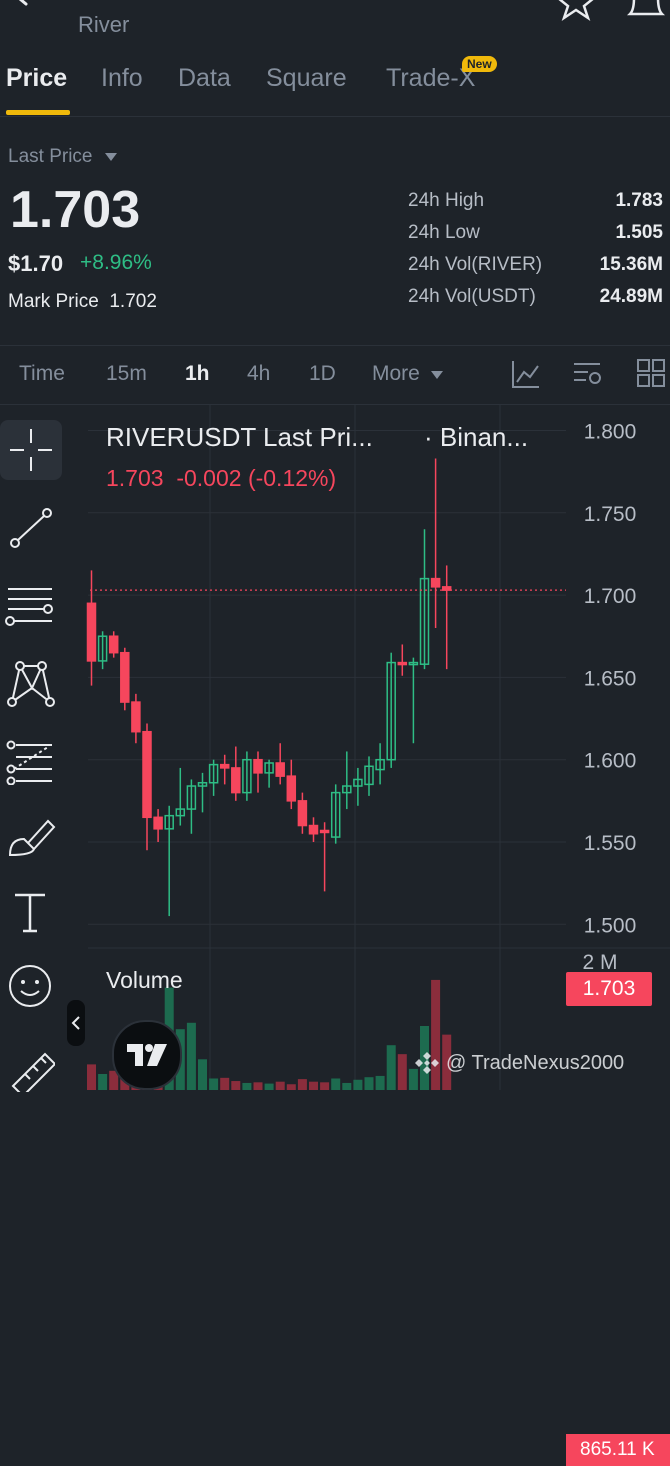 This screenshot has height=1466, width=670. I want to click on stat-label-vol-river: 24h Vol(RIVER), so click(475, 264).